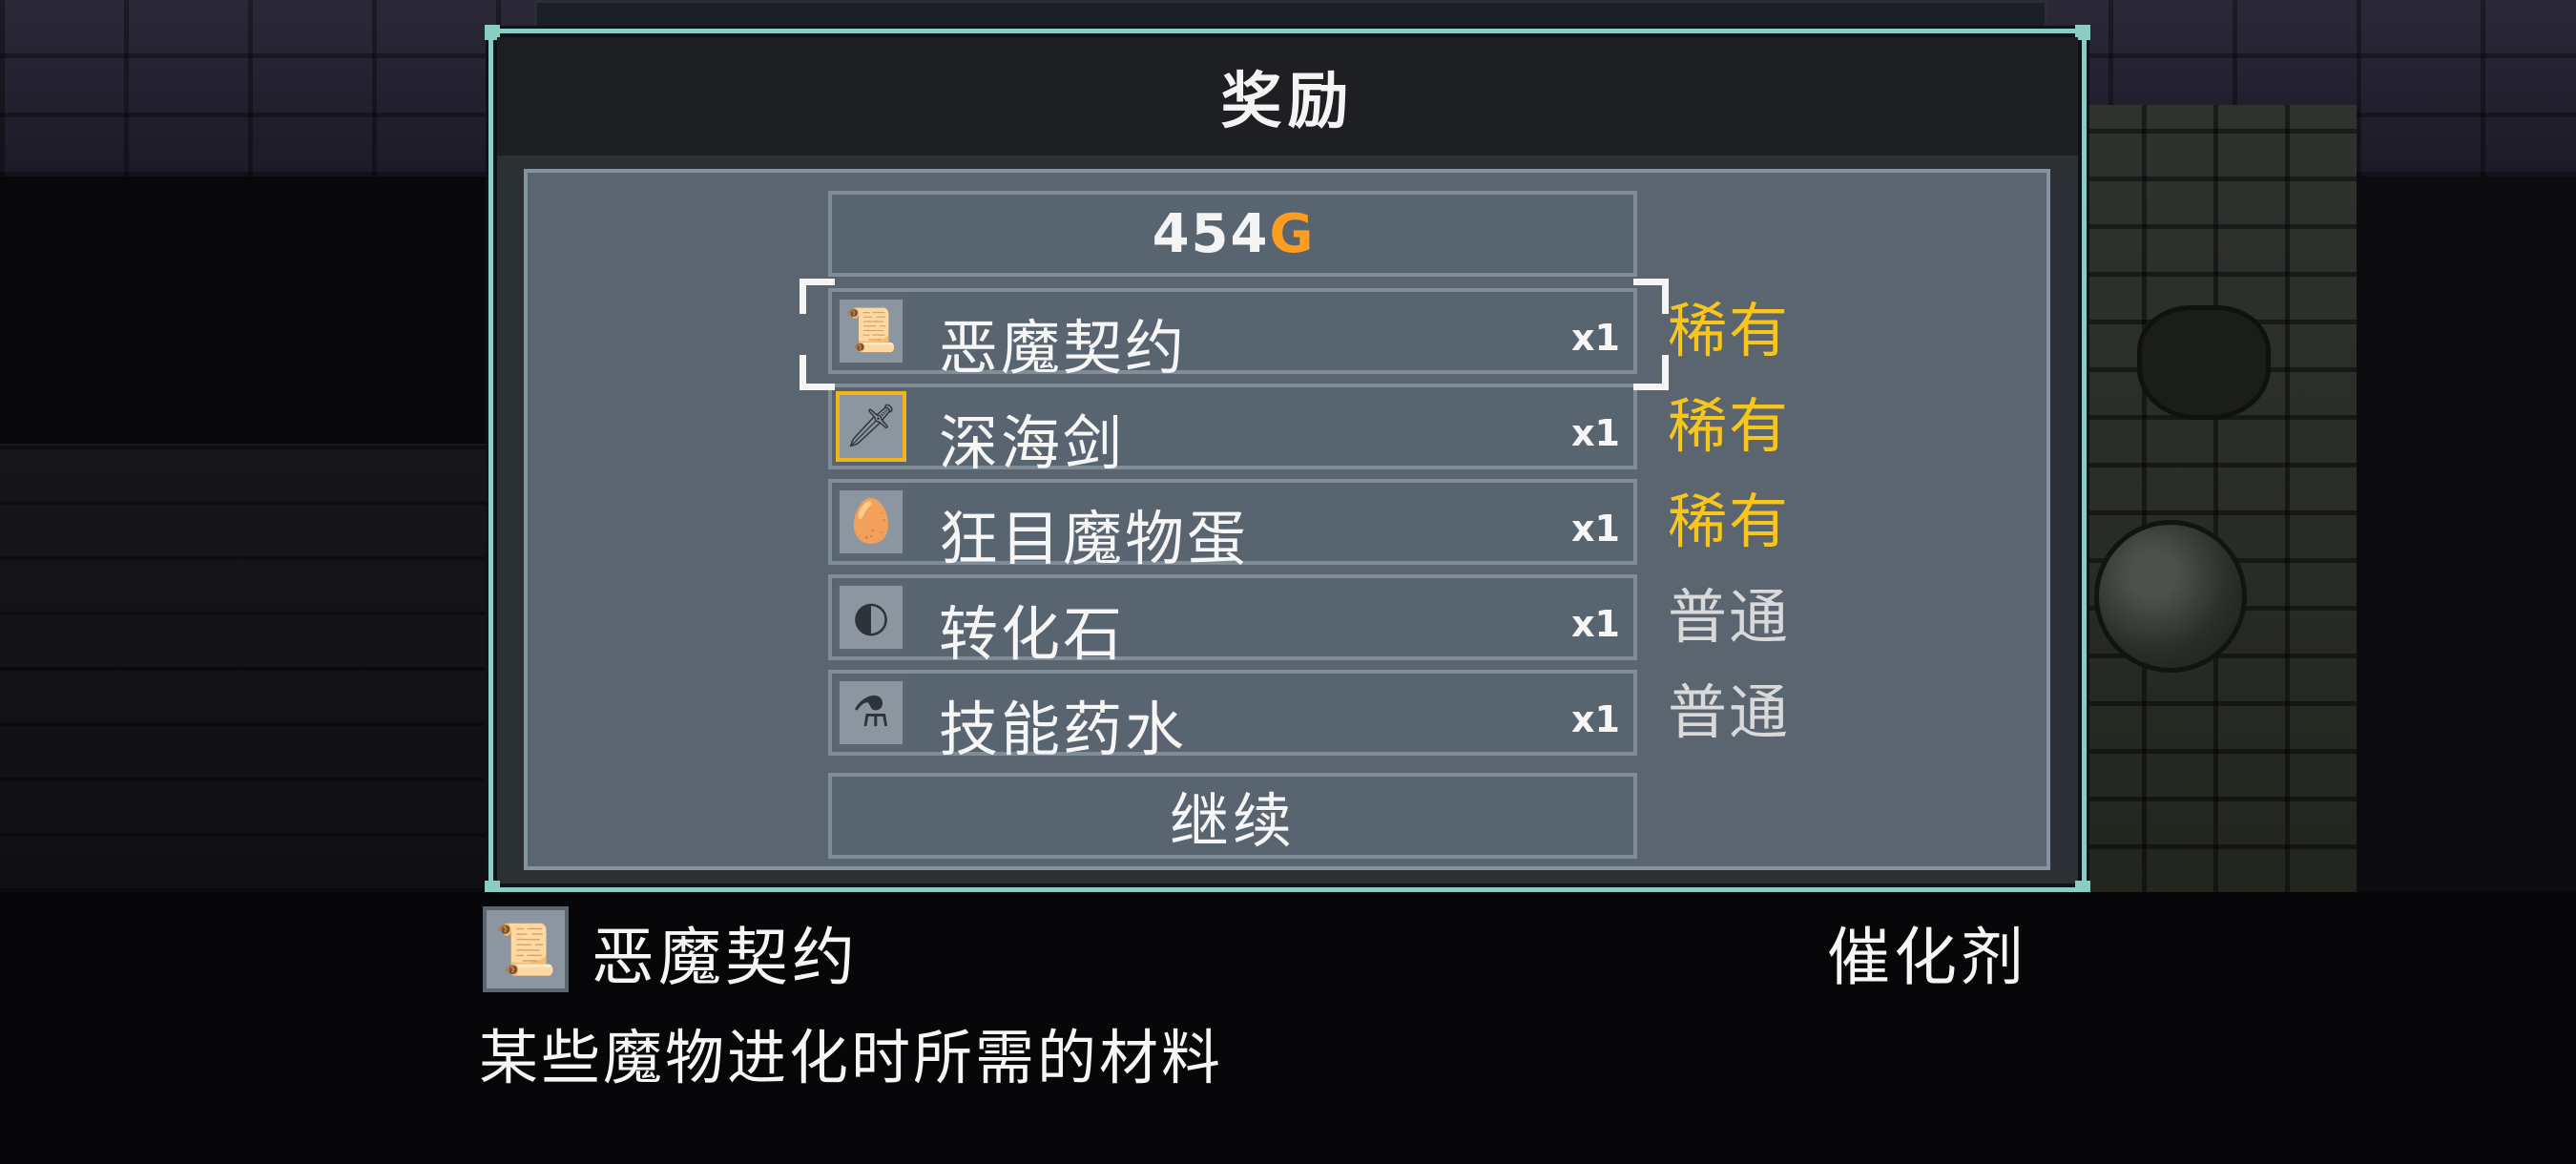 This screenshot has height=1164, width=2576. I want to click on stone-icon: ◐, so click(871, 617).